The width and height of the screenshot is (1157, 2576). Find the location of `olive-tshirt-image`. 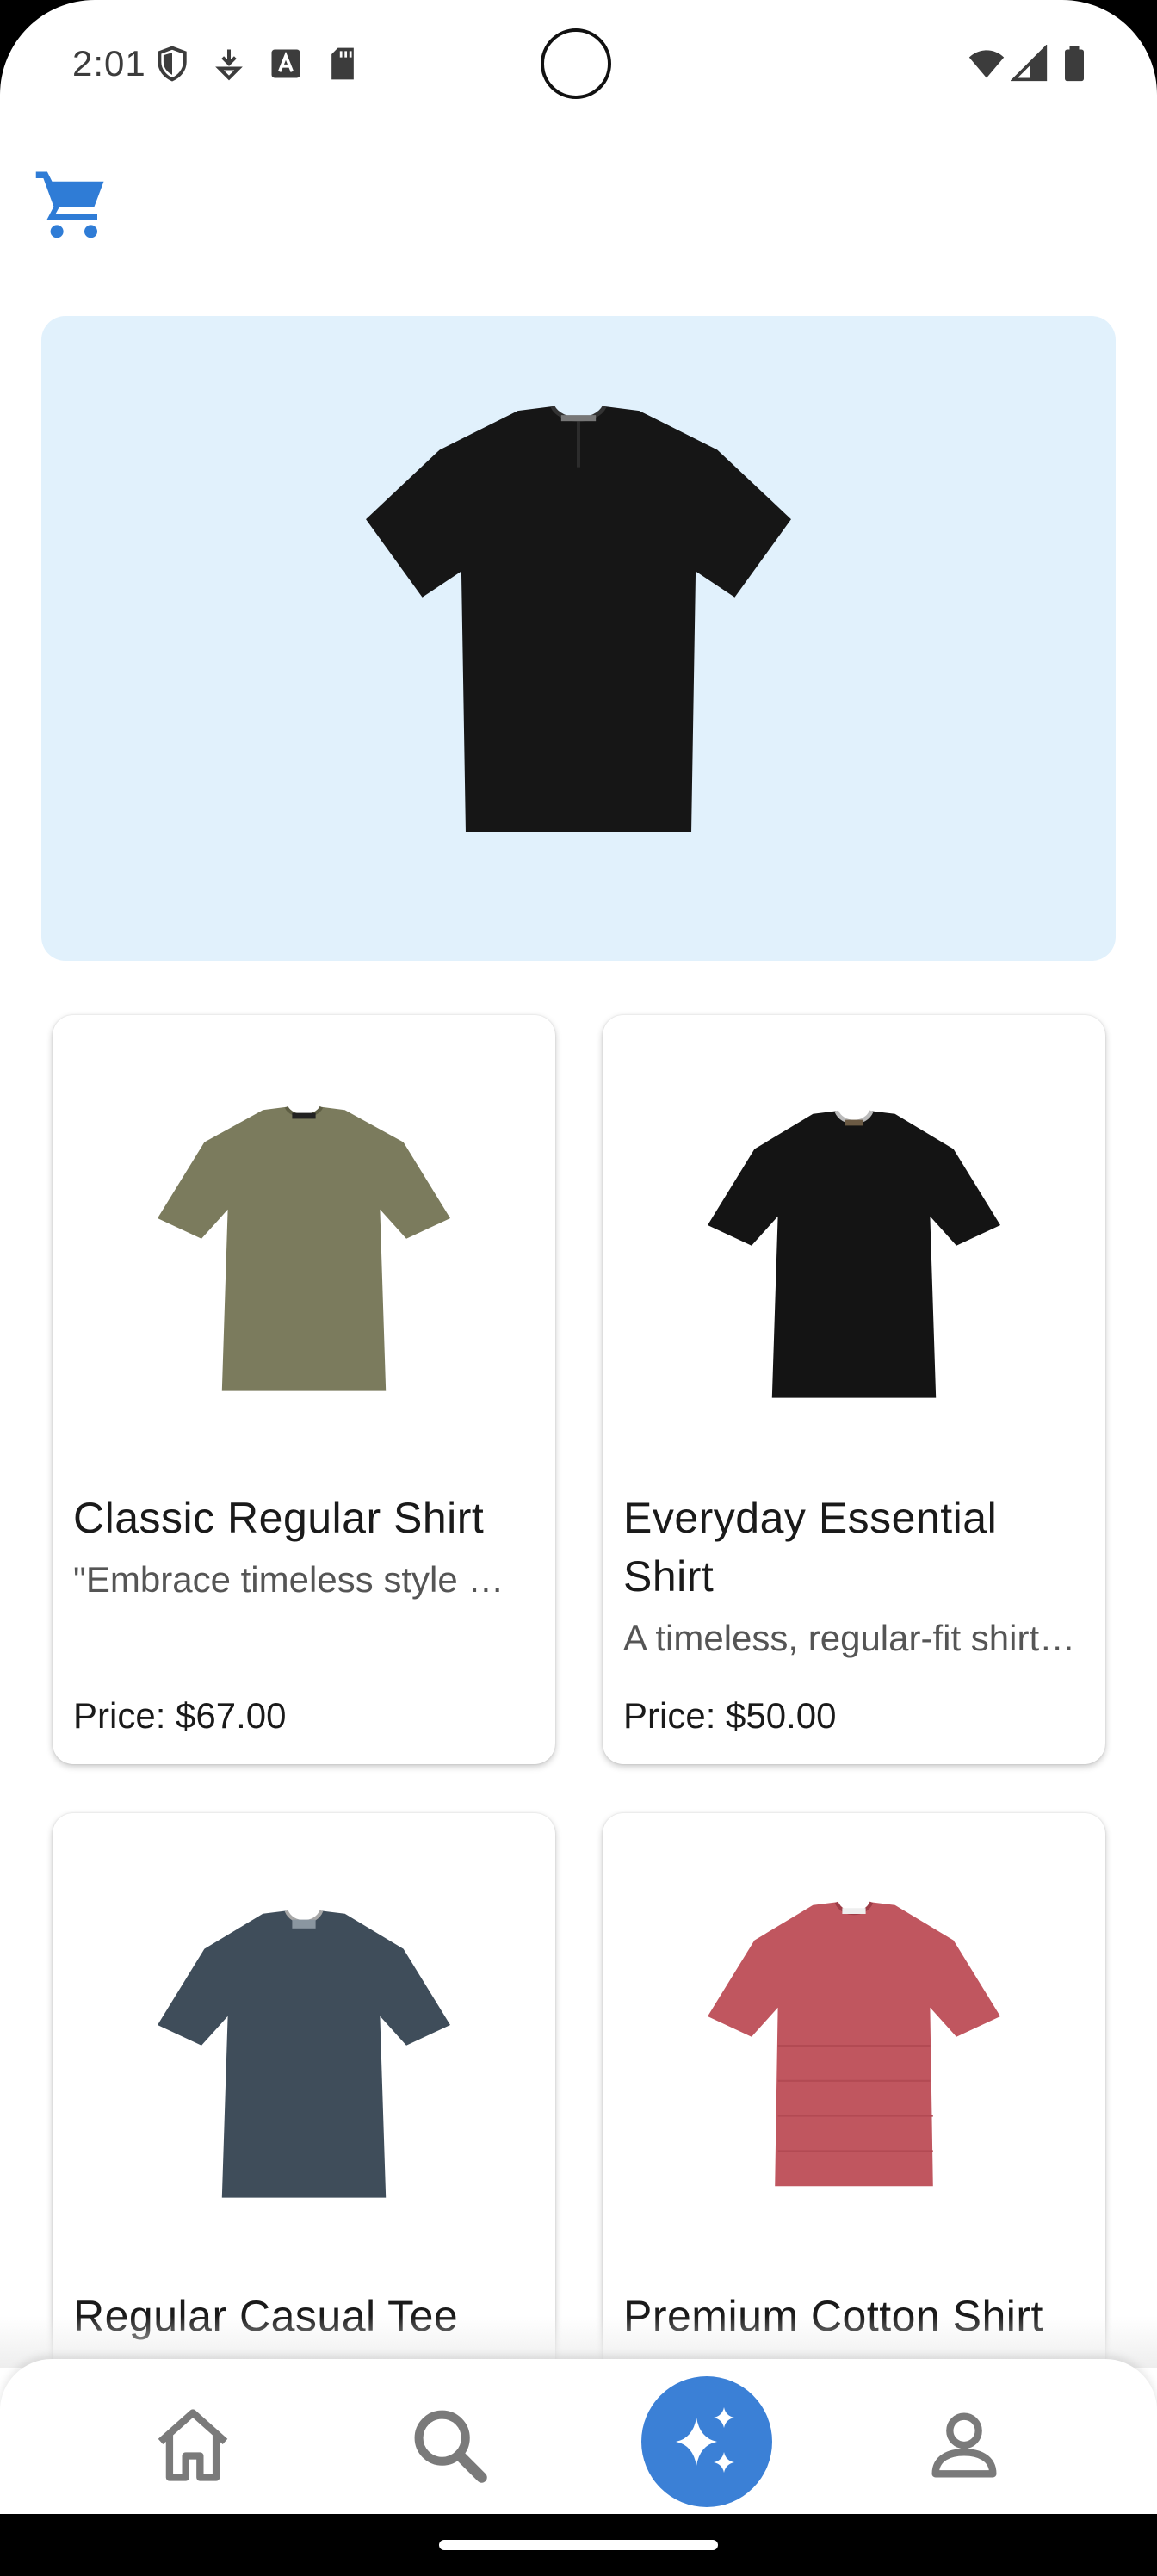

olive-tshirt-image is located at coordinates (304, 1248).